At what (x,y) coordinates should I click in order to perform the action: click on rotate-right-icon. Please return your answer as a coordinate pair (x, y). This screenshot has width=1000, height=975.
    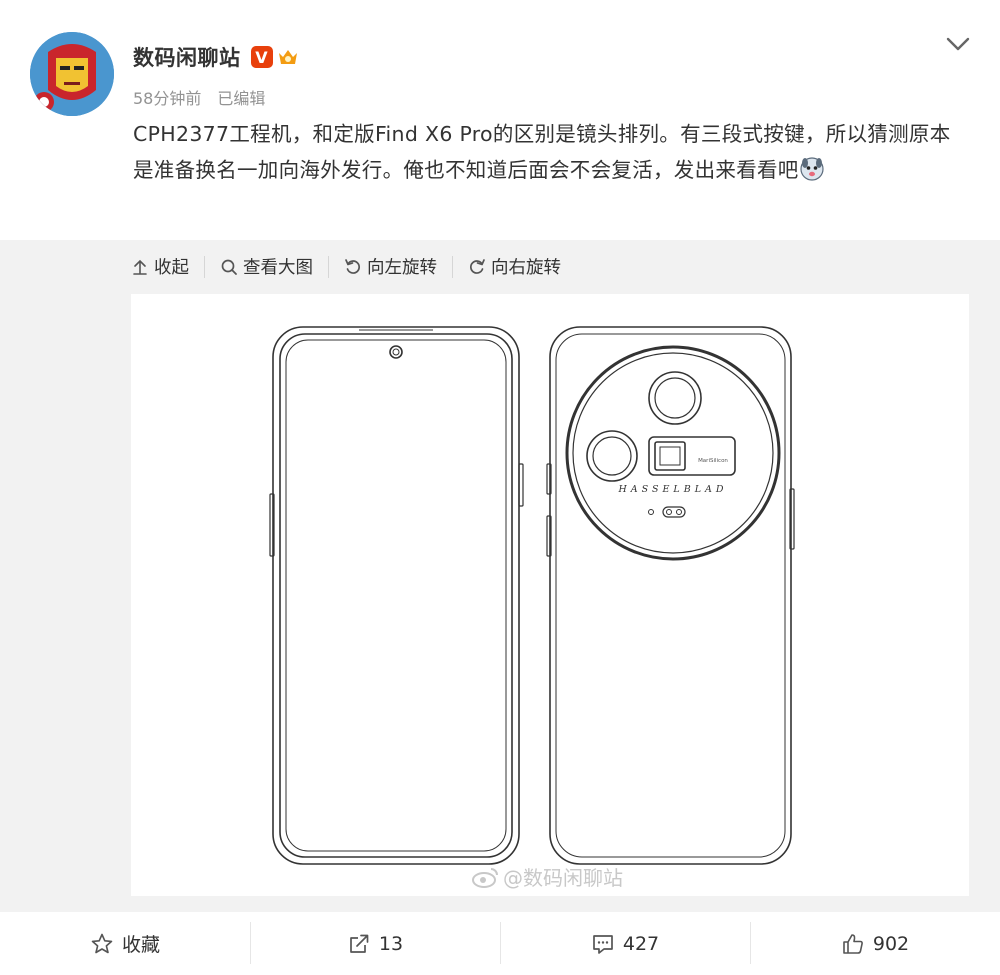
    Looking at the image, I should click on (477, 266).